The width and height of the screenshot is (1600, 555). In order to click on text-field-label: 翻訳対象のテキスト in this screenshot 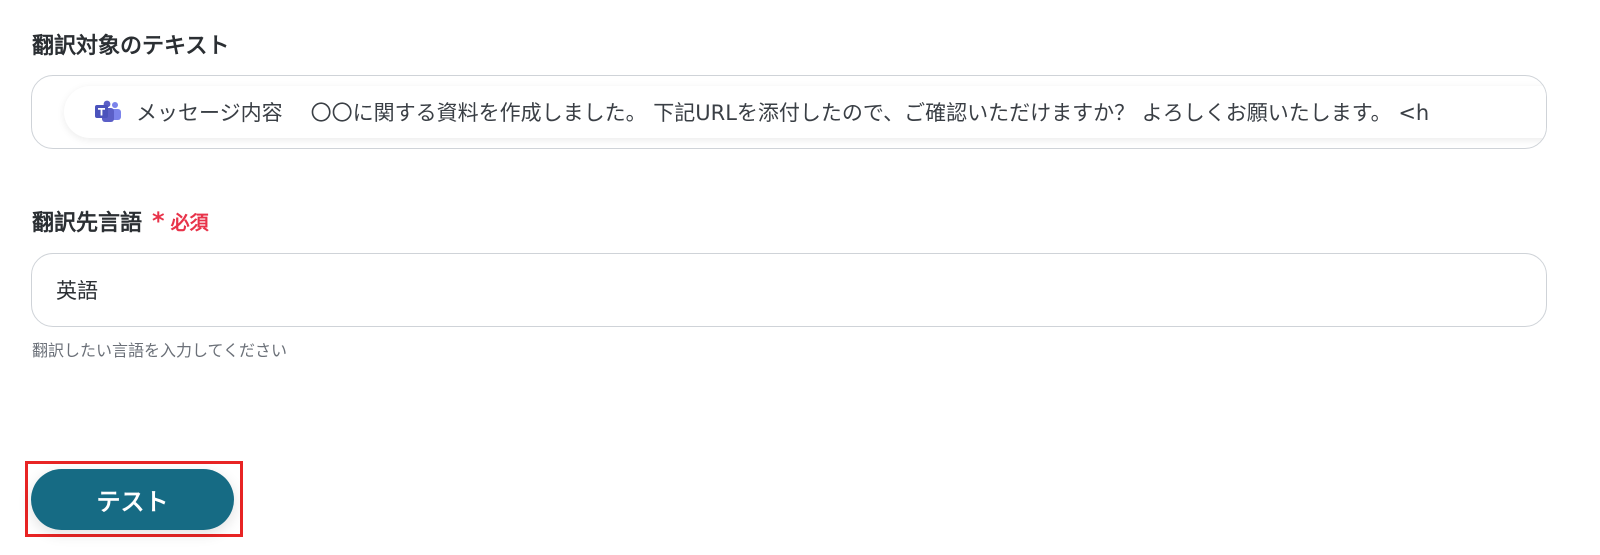, I will do `click(130, 44)`.